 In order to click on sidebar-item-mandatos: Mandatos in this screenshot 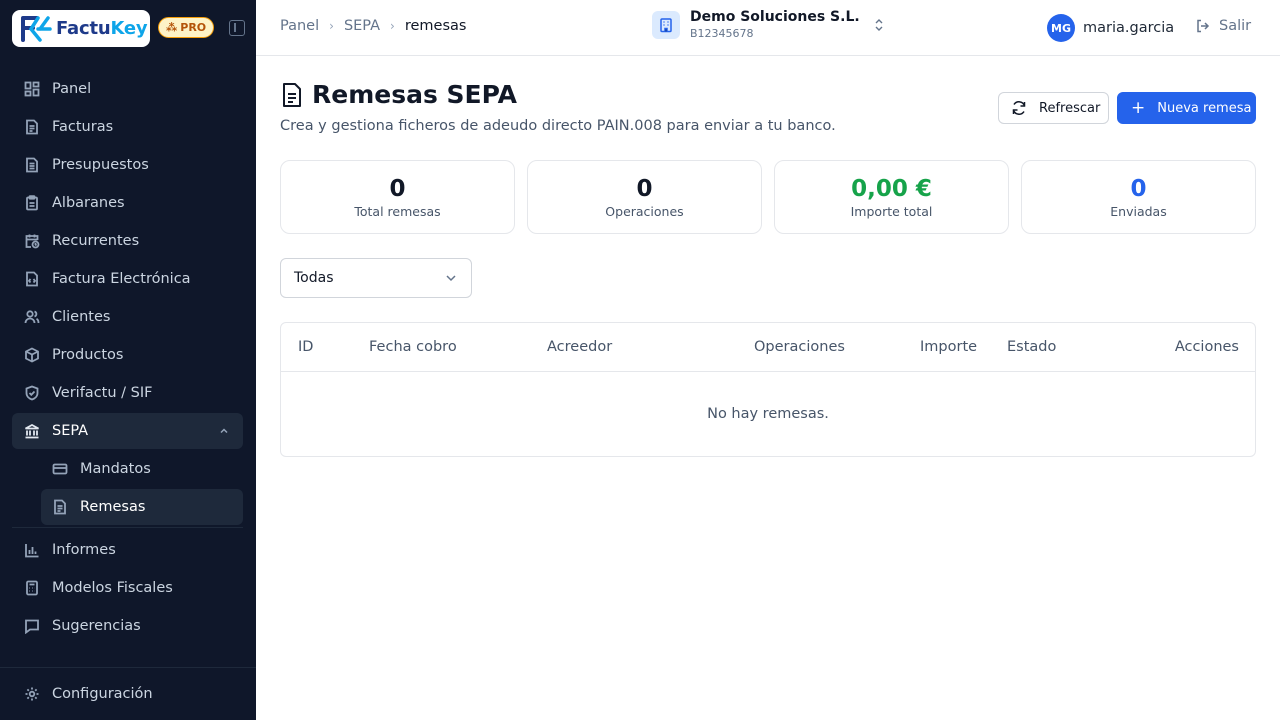, I will do `click(142, 469)`.